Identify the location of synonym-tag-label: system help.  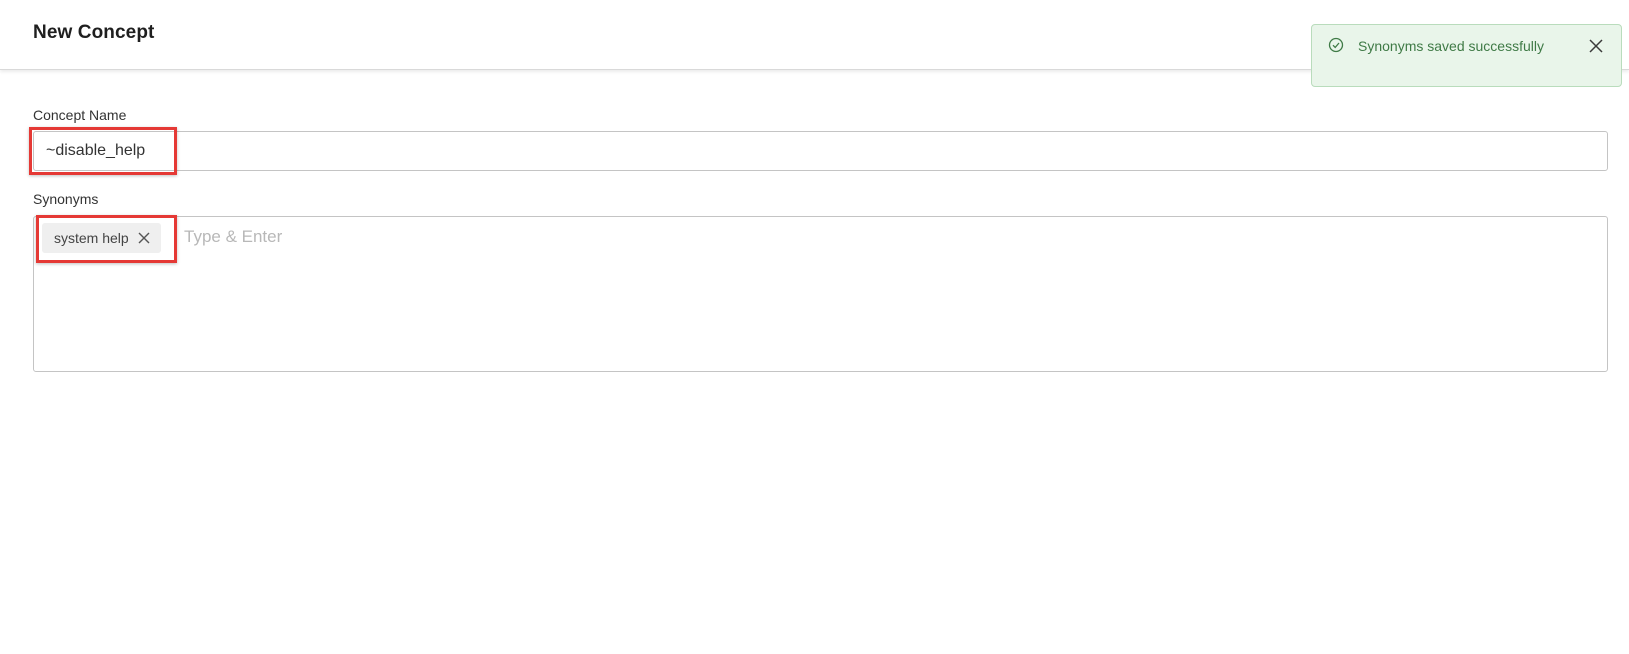
(91, 238).